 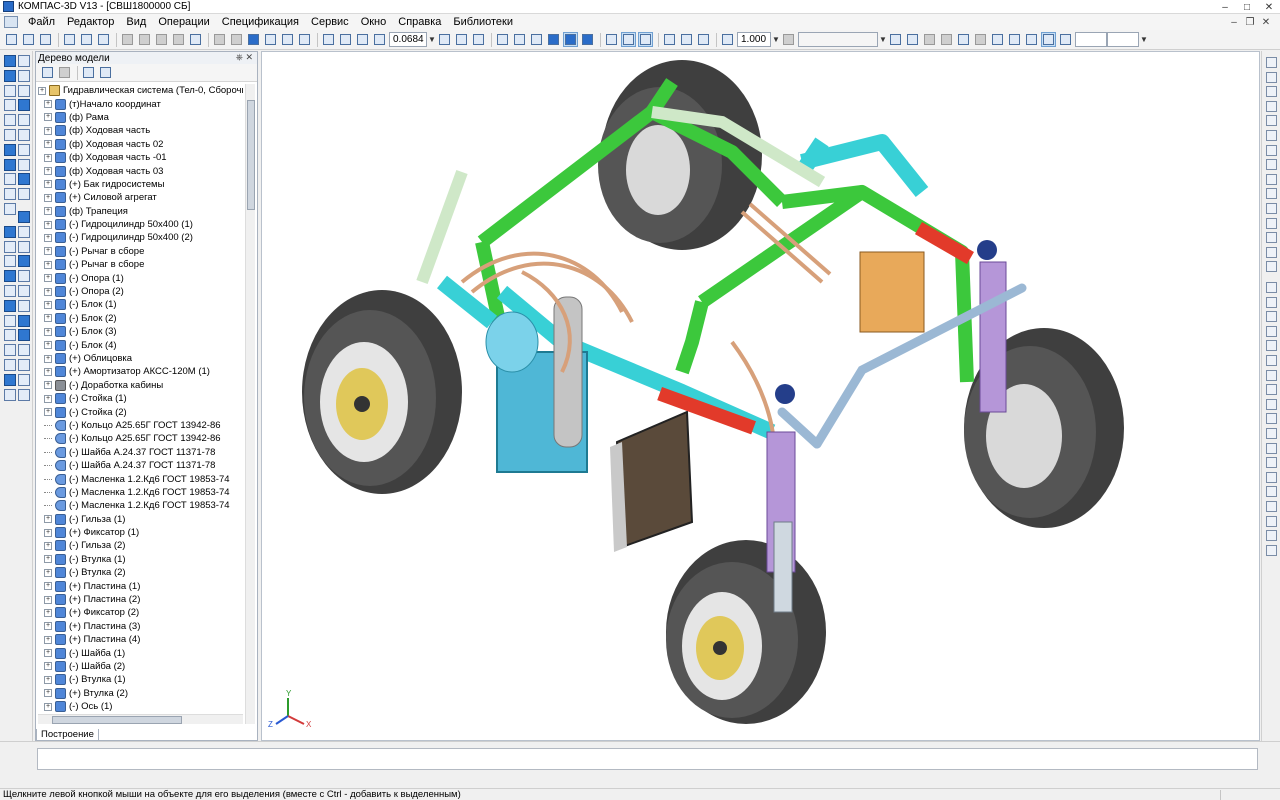 What do you see at coordinates (703, 39) in the screenshot?
I see `layers-icon` at bounding box center [703, 39].